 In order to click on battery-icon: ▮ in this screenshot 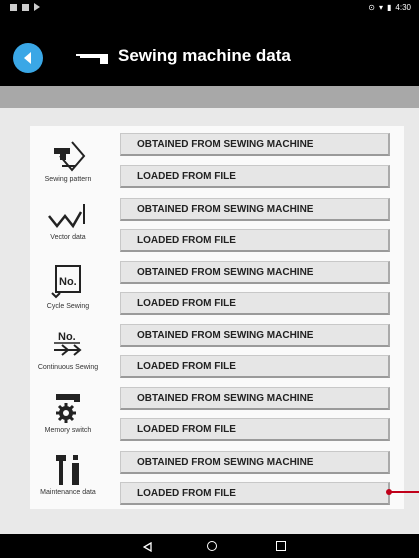, I will do `click(389, 7)`.